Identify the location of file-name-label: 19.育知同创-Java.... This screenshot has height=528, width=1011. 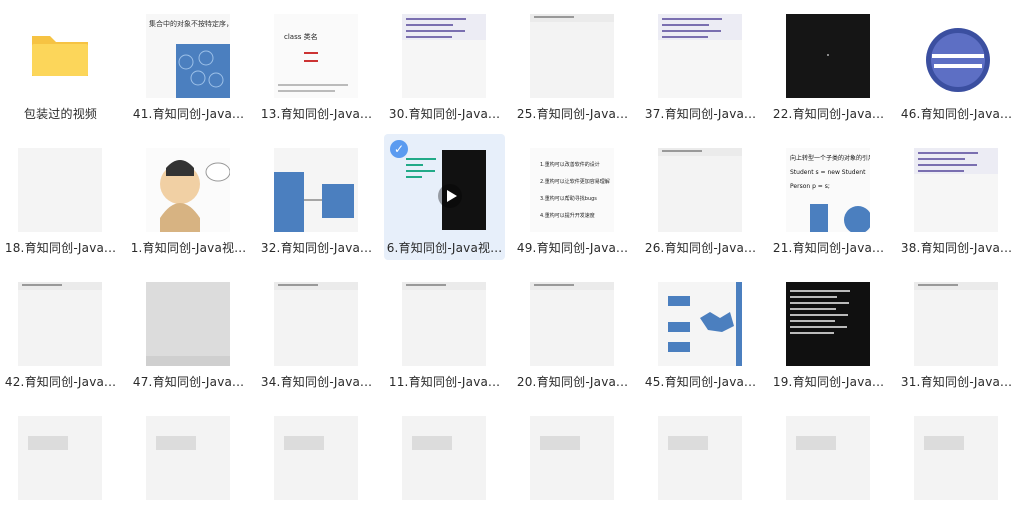
(828, 382).